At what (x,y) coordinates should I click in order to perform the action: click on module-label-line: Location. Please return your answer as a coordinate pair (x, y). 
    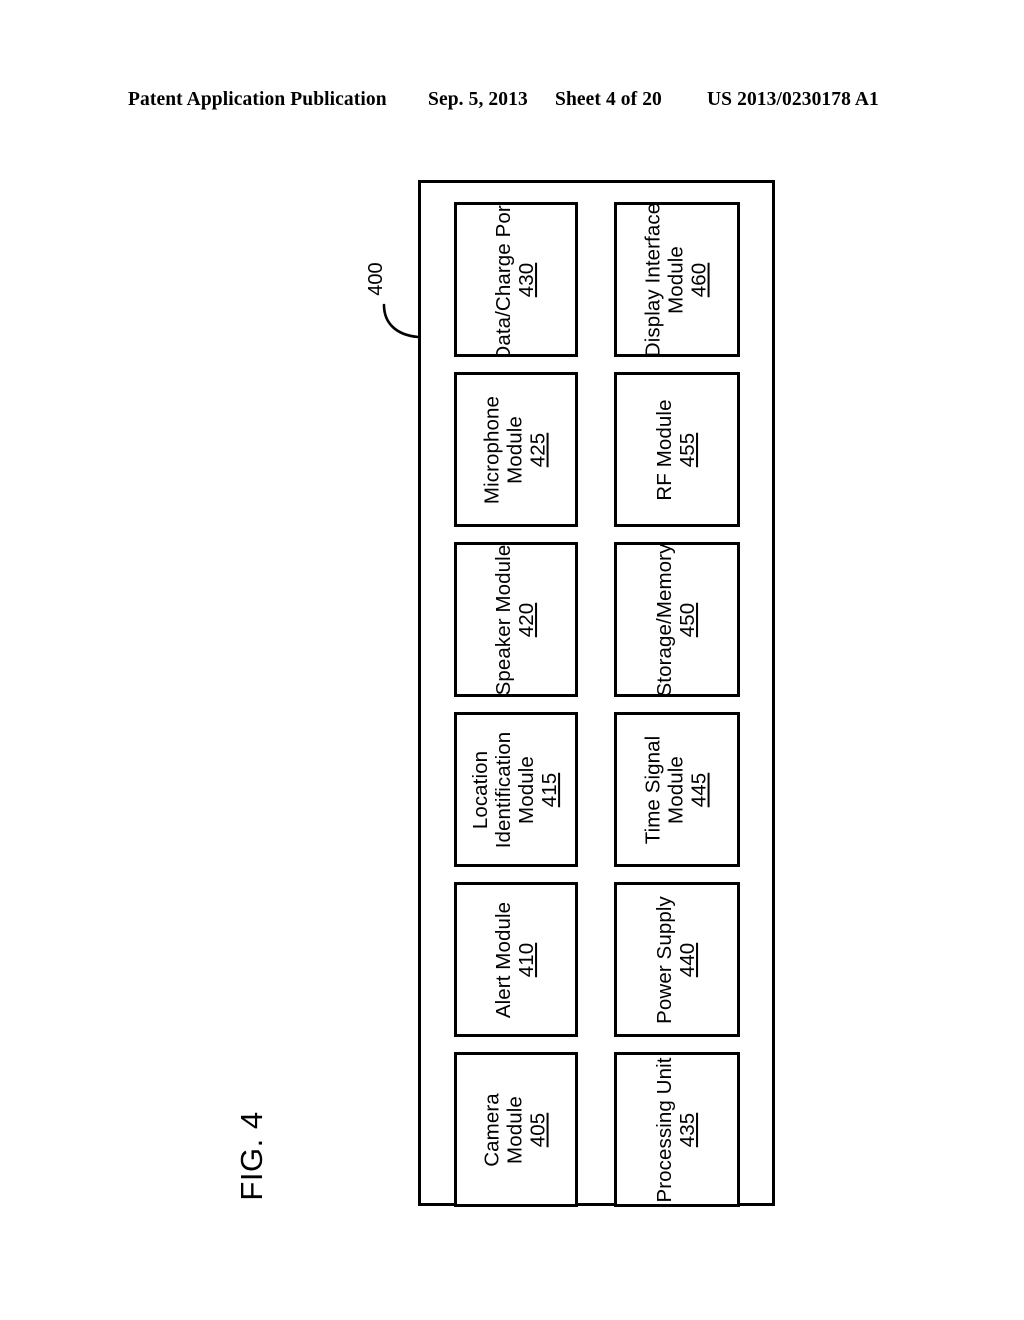
    Looking at the image, I should click on (481, 789).